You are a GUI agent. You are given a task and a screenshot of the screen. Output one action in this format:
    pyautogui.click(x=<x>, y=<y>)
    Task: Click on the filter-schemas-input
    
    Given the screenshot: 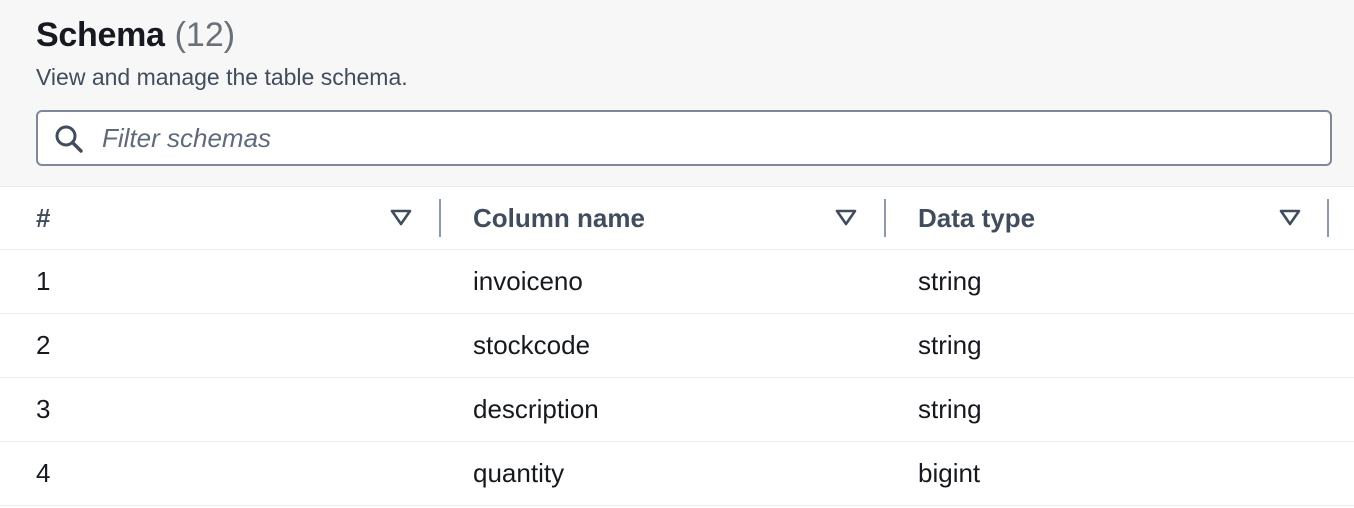 What is the action you would take?
    pyautogui.click(x=707, y=138)
    